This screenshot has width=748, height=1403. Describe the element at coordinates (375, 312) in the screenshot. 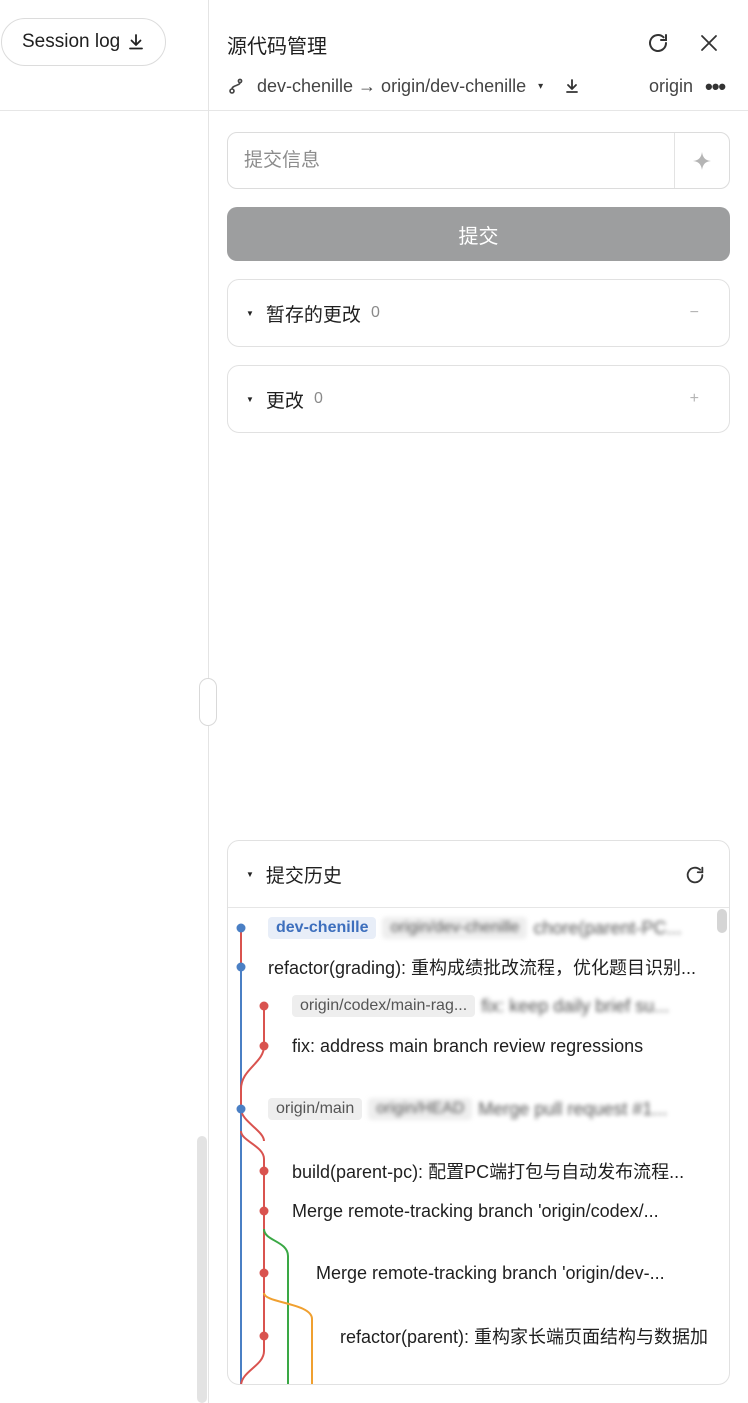

I see `staged-count: 0` at that location.